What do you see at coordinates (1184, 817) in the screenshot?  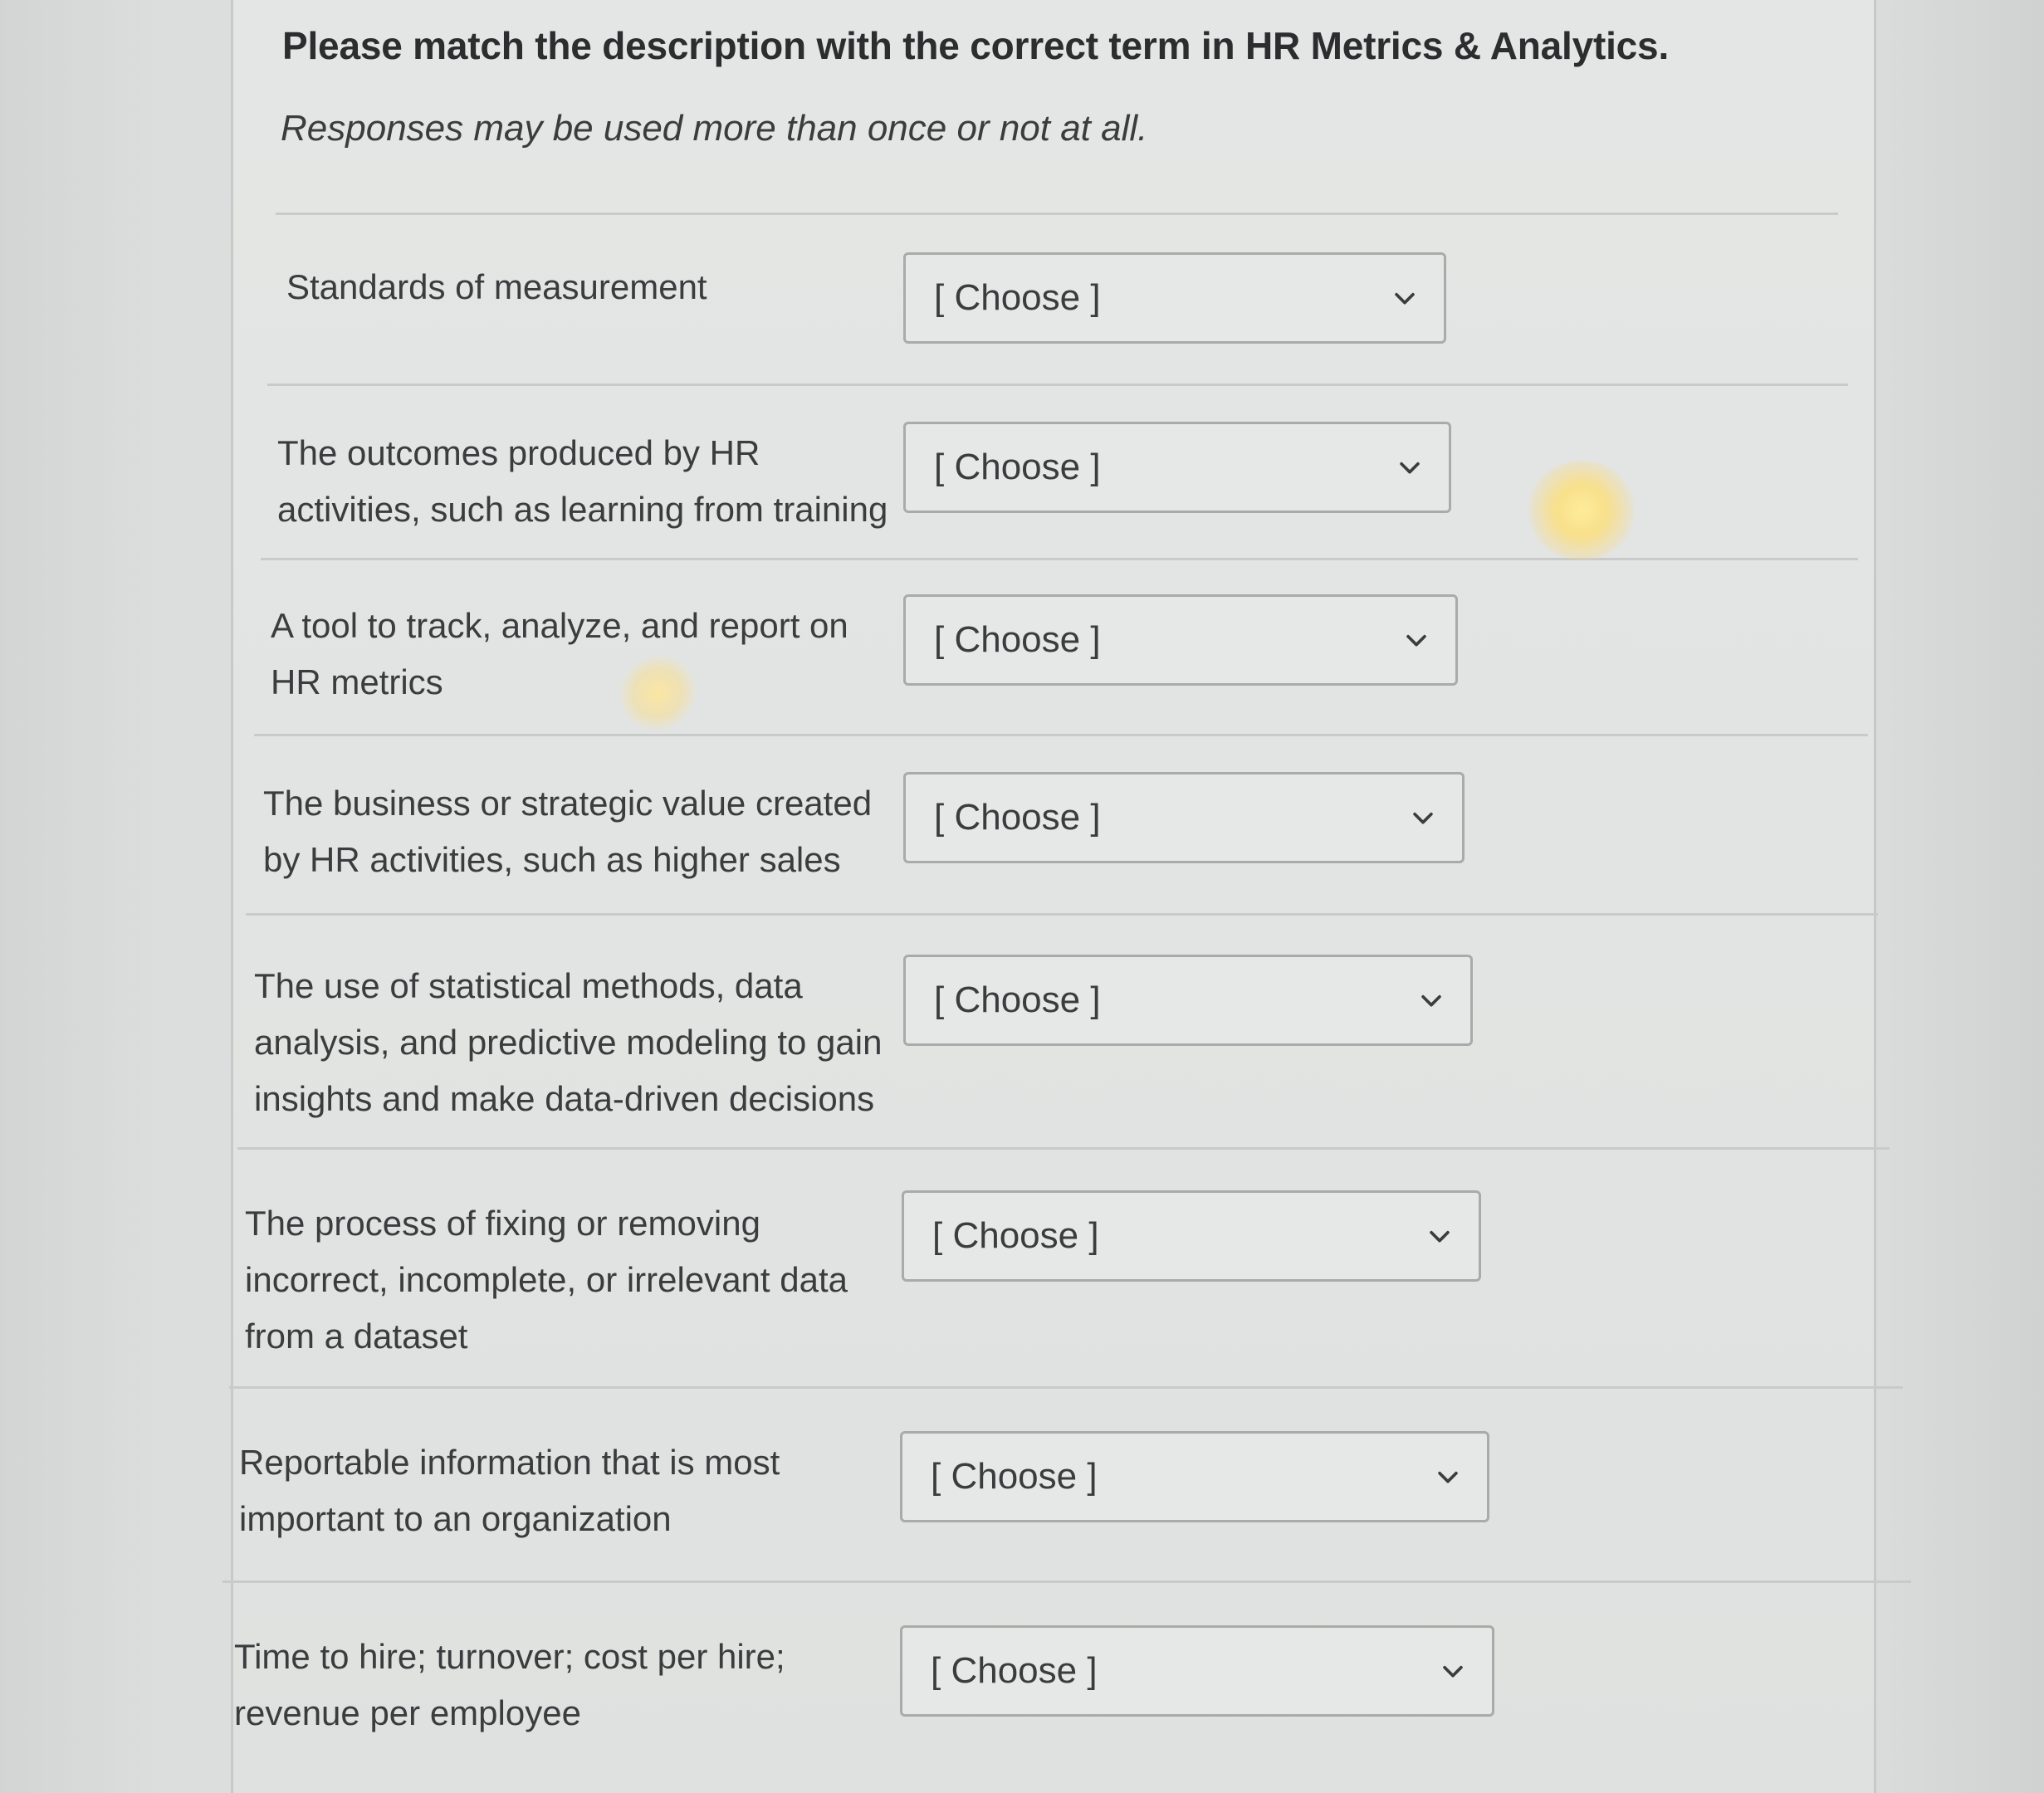 I see `term-select-4: [ Choose ]` at bounding box center [1184, 817].